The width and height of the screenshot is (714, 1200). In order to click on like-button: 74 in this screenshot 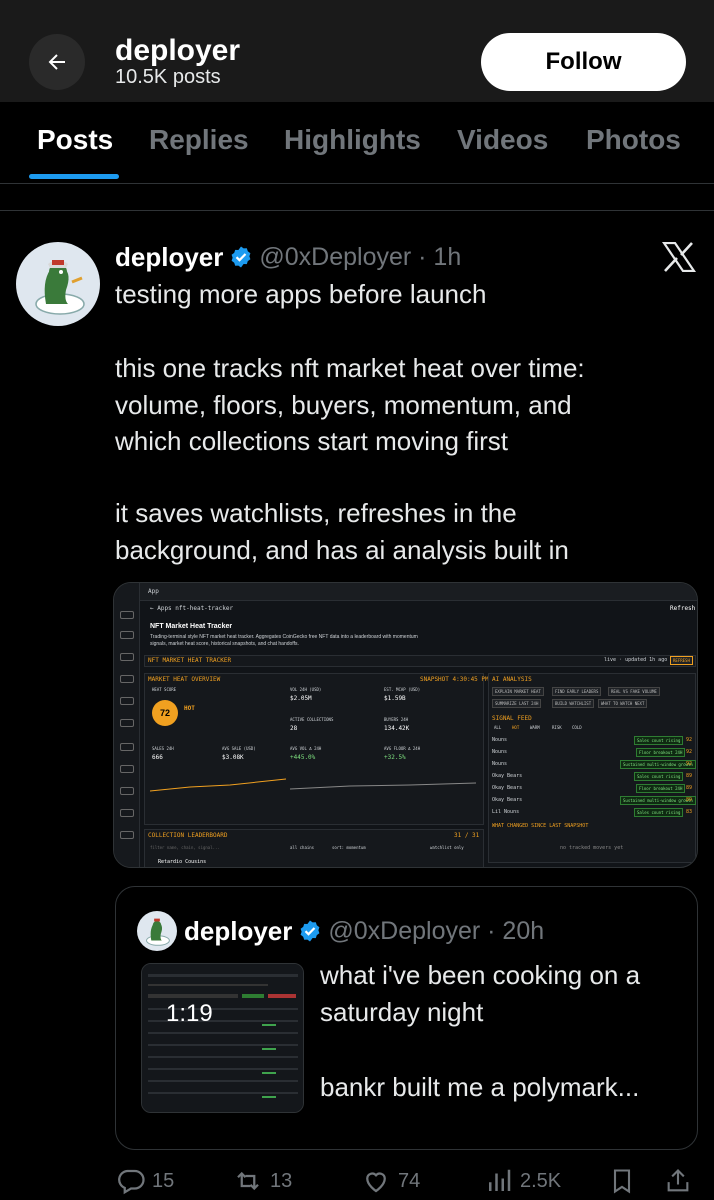, I will do `click(390, 1181)`.